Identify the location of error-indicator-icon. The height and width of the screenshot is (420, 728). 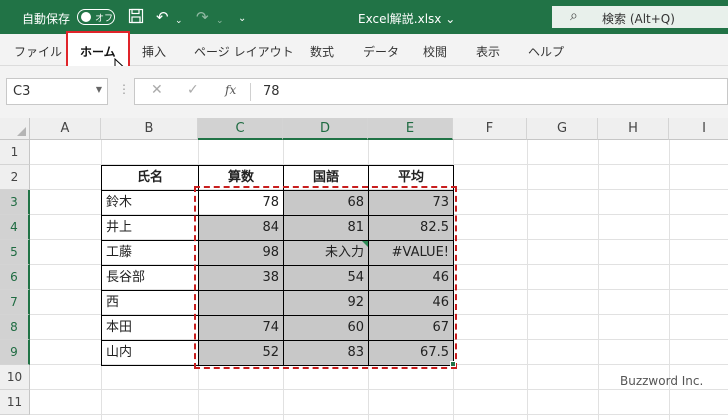
(365, 244).